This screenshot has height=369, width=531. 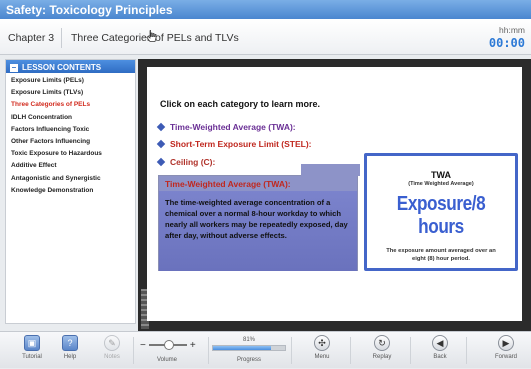 I want to click on progress-bar, so click(x=249, y=348).